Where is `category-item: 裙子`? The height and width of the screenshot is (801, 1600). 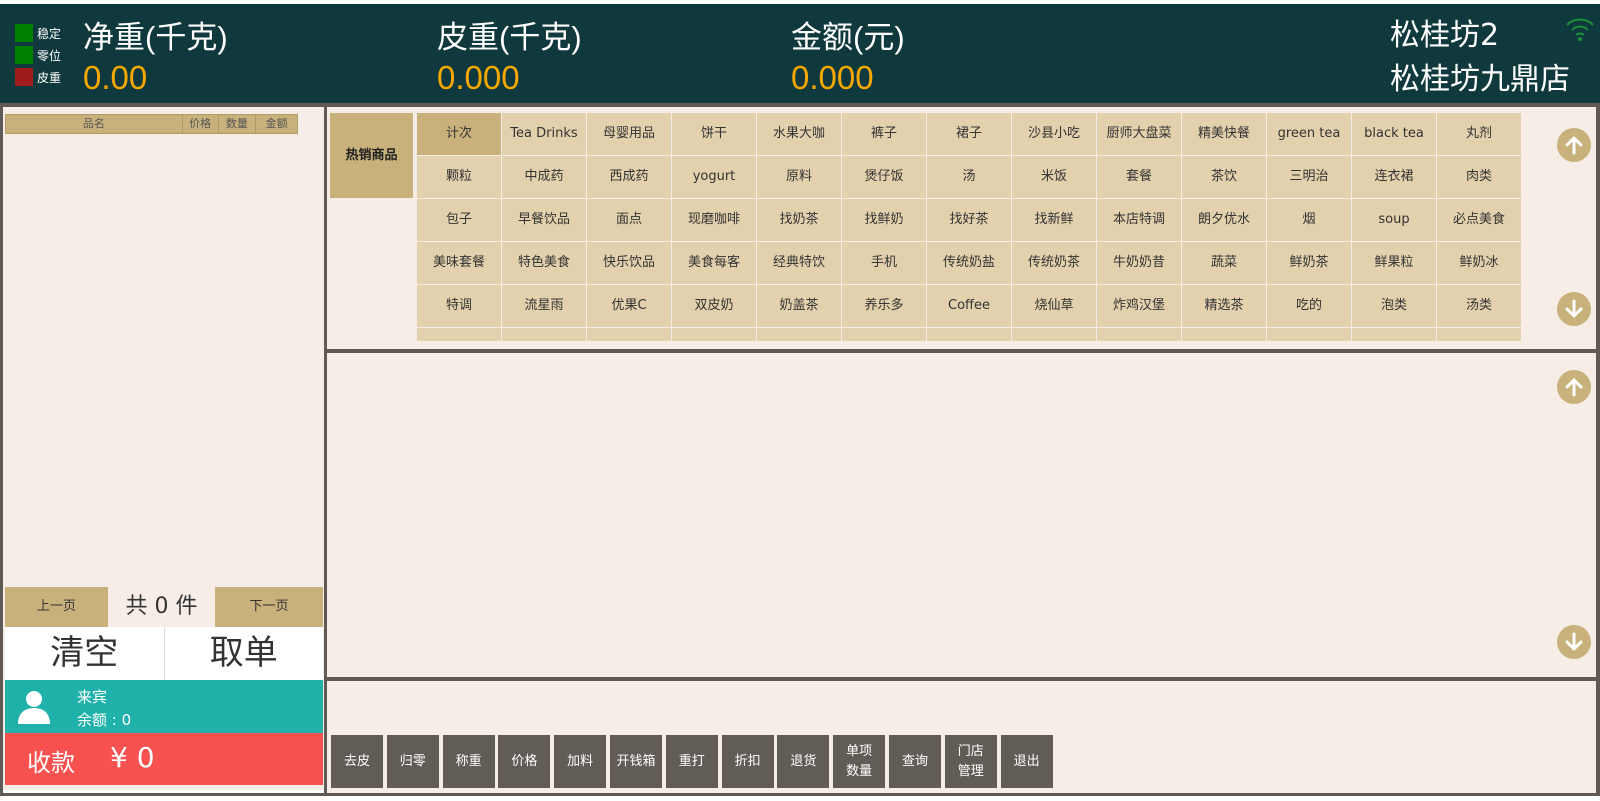 category-item: 裙子 is located at coordinates (969, 134).